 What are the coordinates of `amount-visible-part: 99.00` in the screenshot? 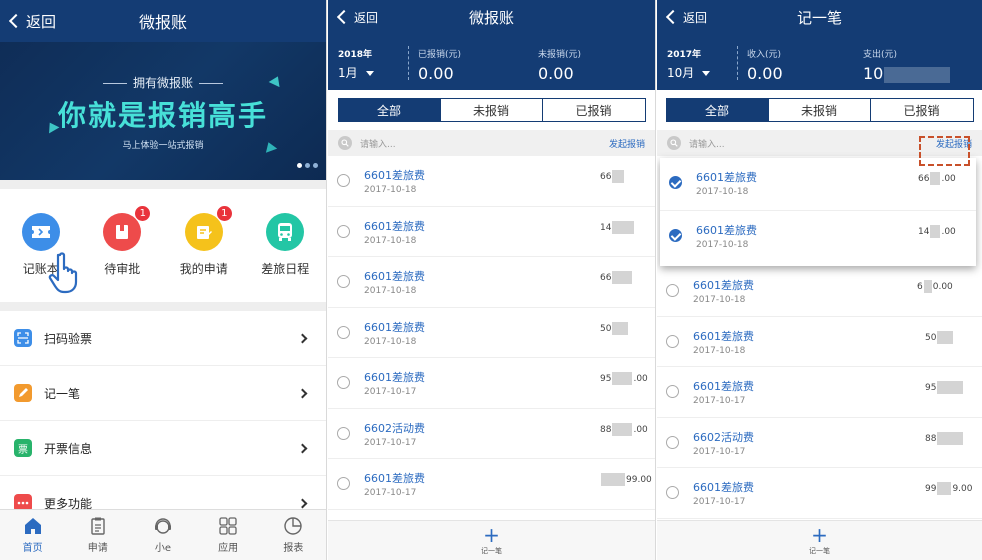 It's located at (639, 480).